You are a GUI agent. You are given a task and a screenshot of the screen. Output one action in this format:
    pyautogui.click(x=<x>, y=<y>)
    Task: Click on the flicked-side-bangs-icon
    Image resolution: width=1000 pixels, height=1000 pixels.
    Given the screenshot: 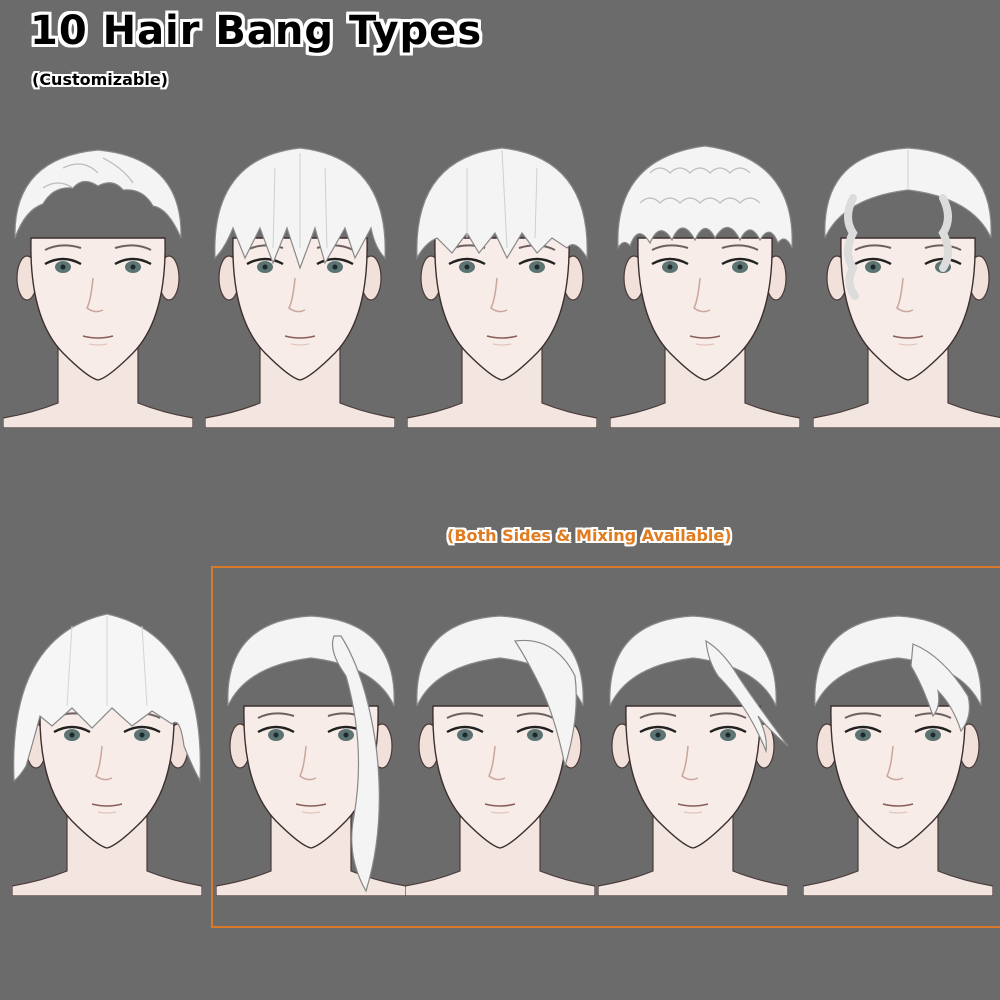 What is the action you would take?
    pyautogui.click(x=693, y=746)
    